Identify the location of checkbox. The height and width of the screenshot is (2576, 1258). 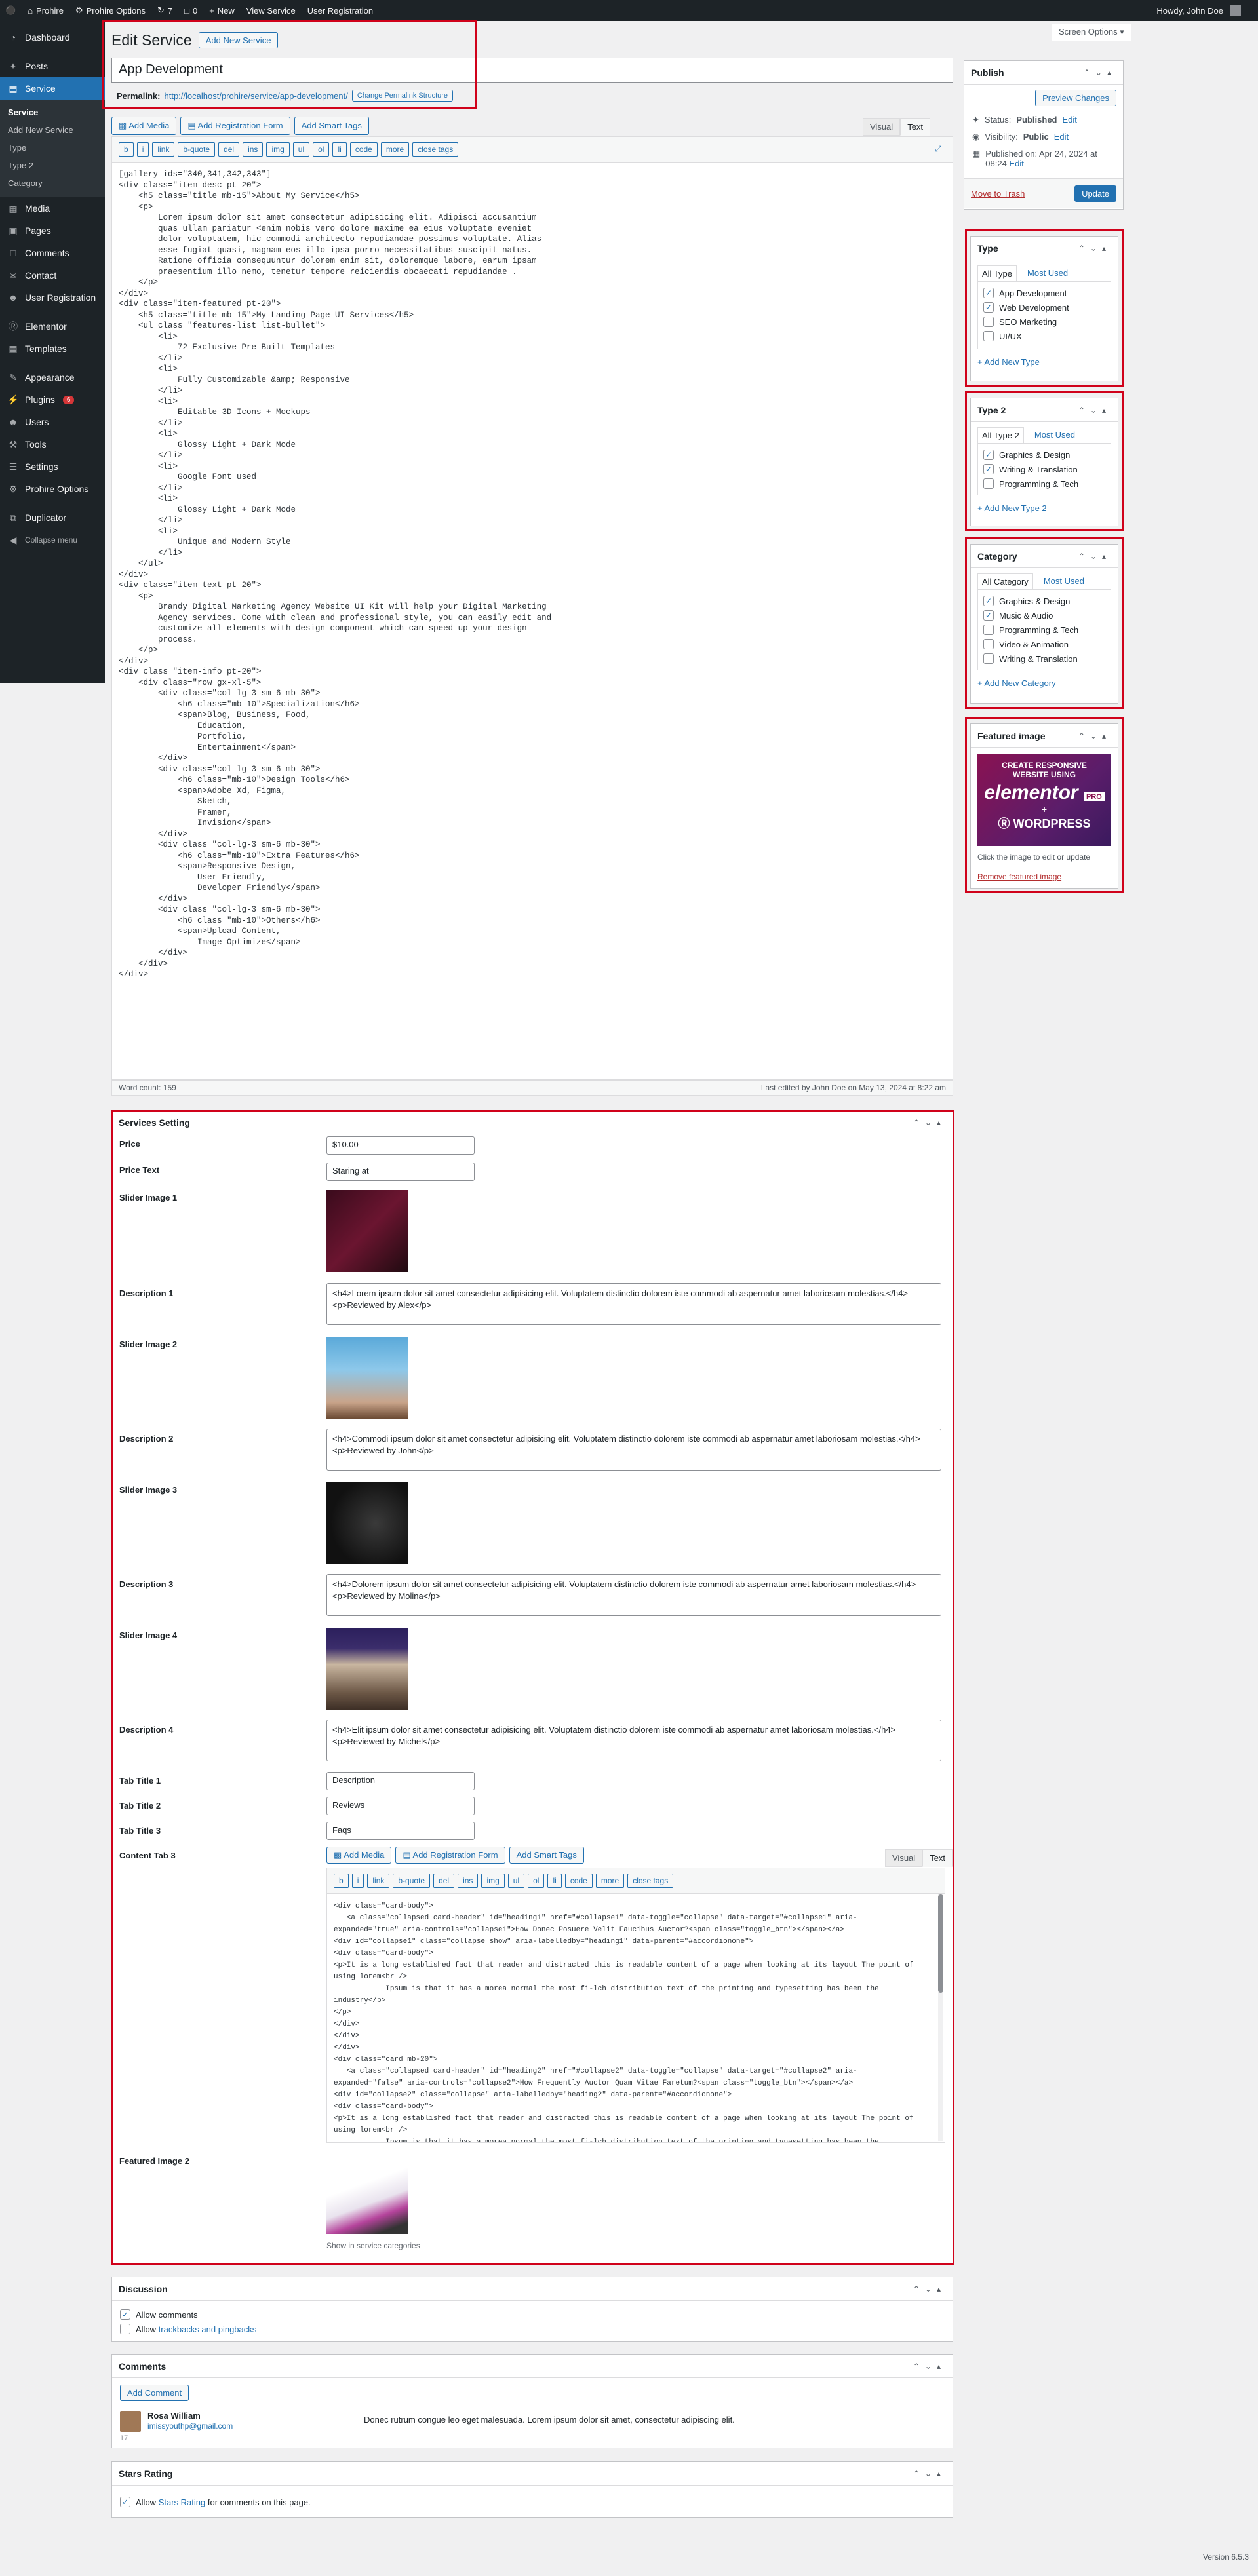
(125, 2329).